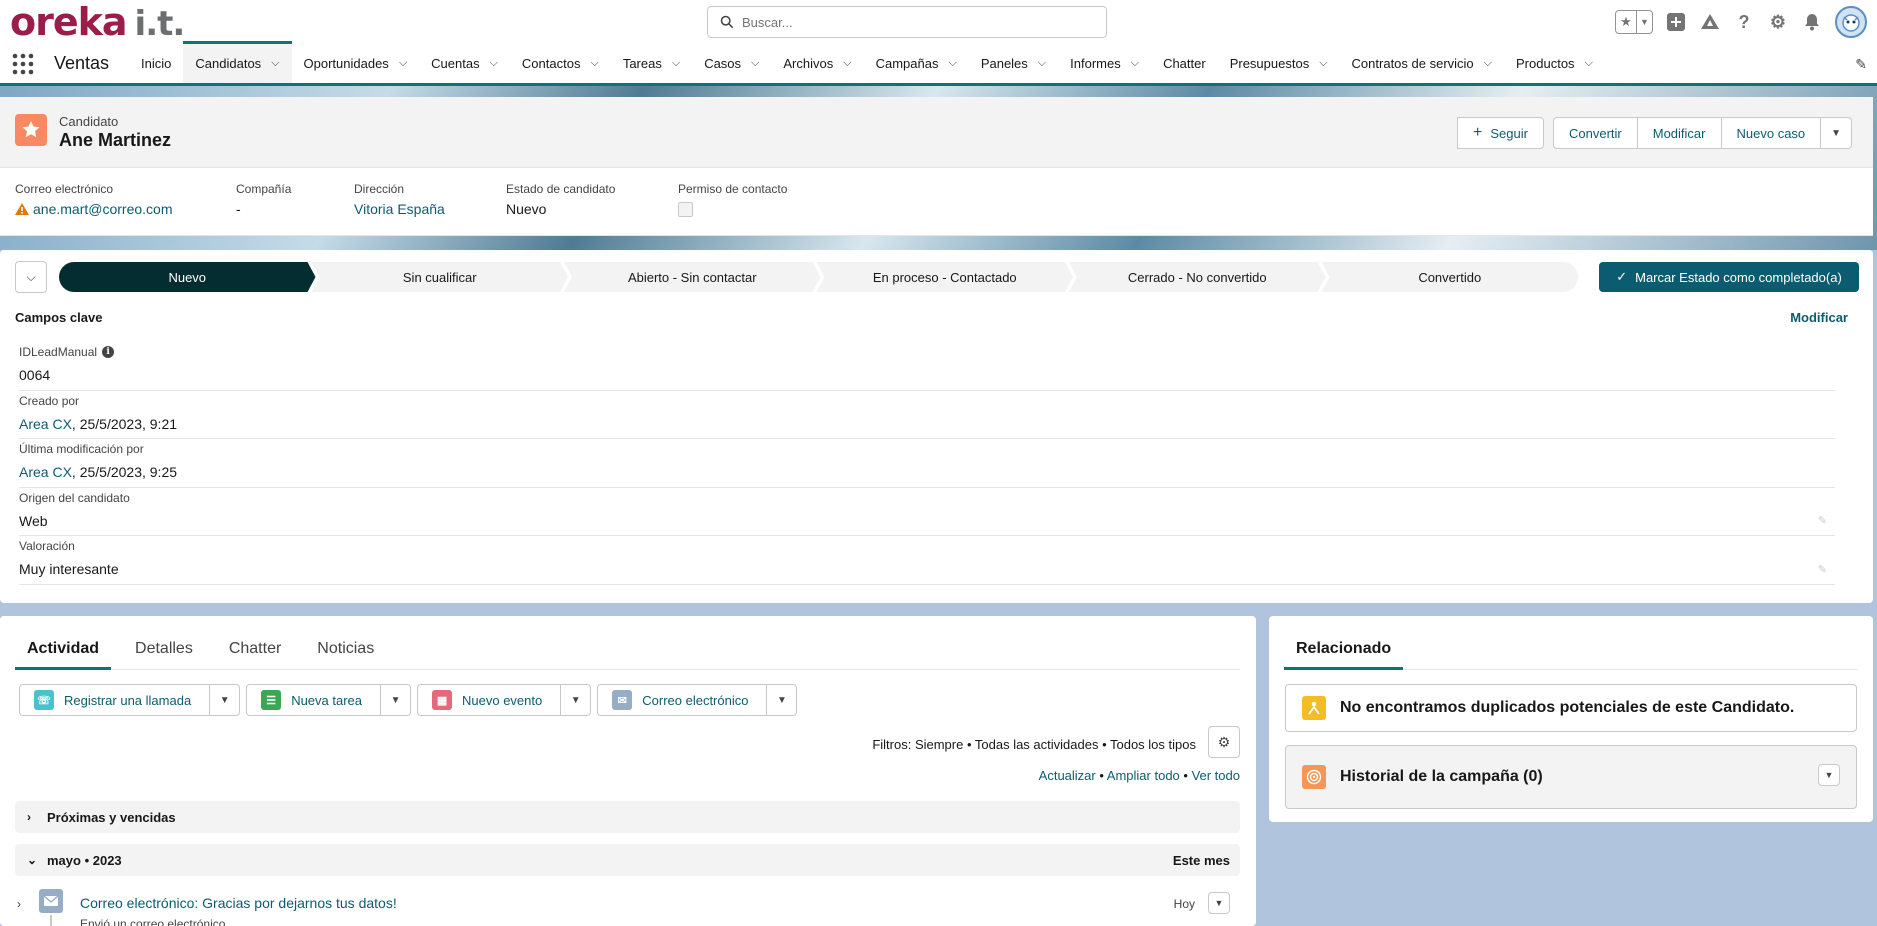 Image resolution: width=1877 pixels, height=926 pixels. I want to click on address-link: Vitoria España, so click(399, 209).